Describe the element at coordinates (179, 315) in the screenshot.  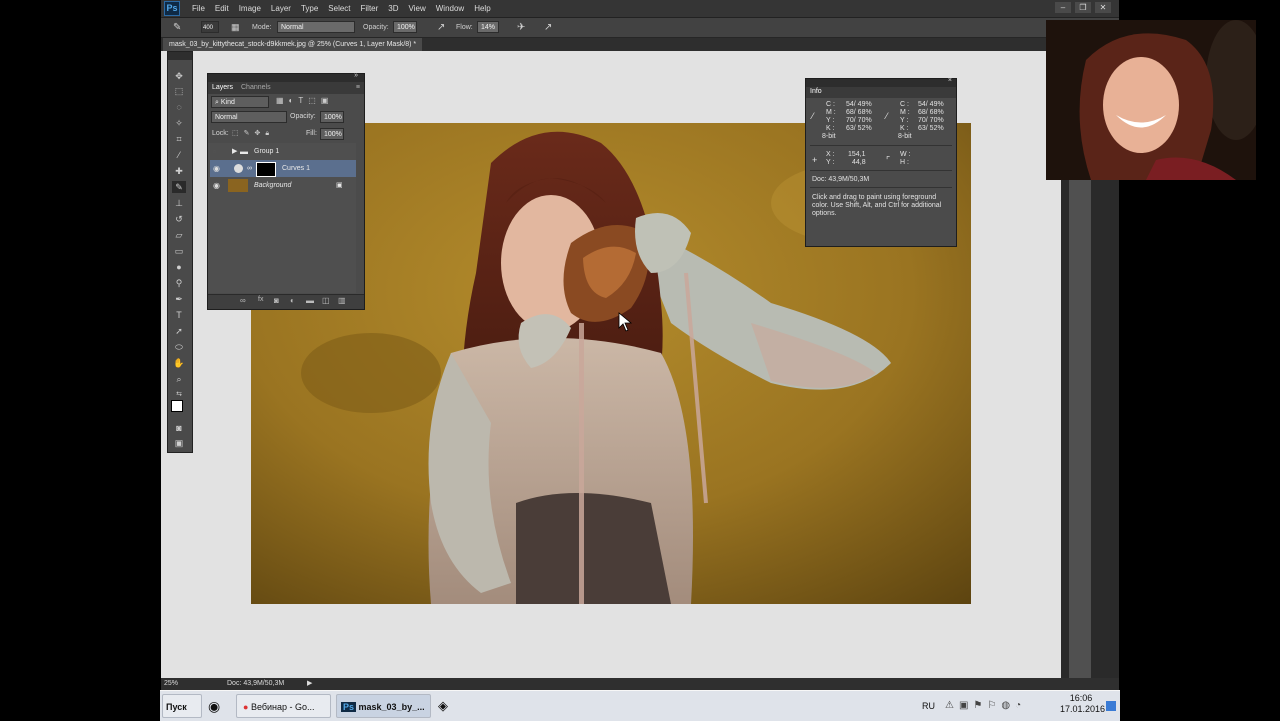
I see `type-tool-icon: T` at that location.